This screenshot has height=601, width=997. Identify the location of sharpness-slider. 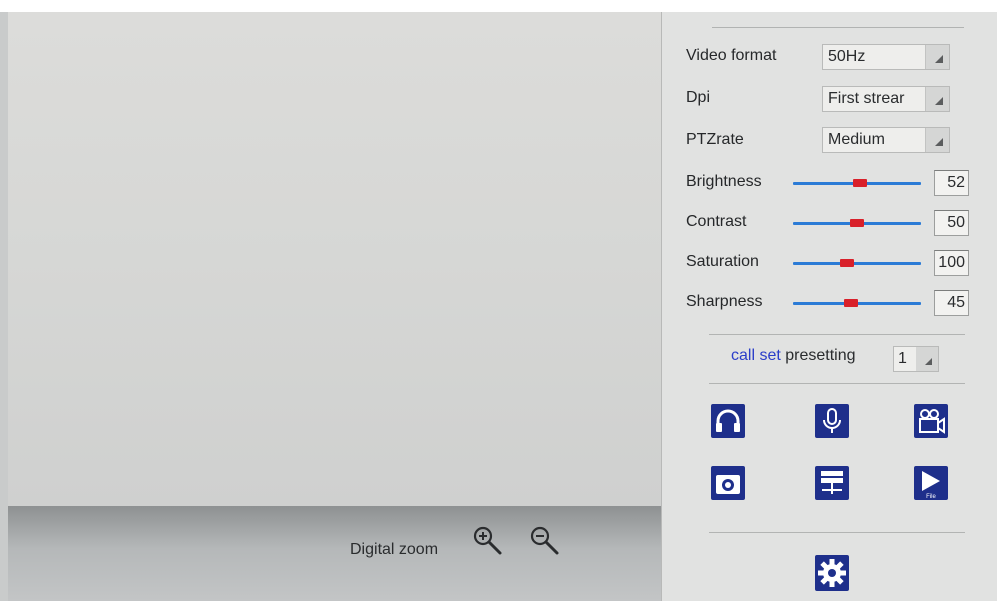
(857, 303).